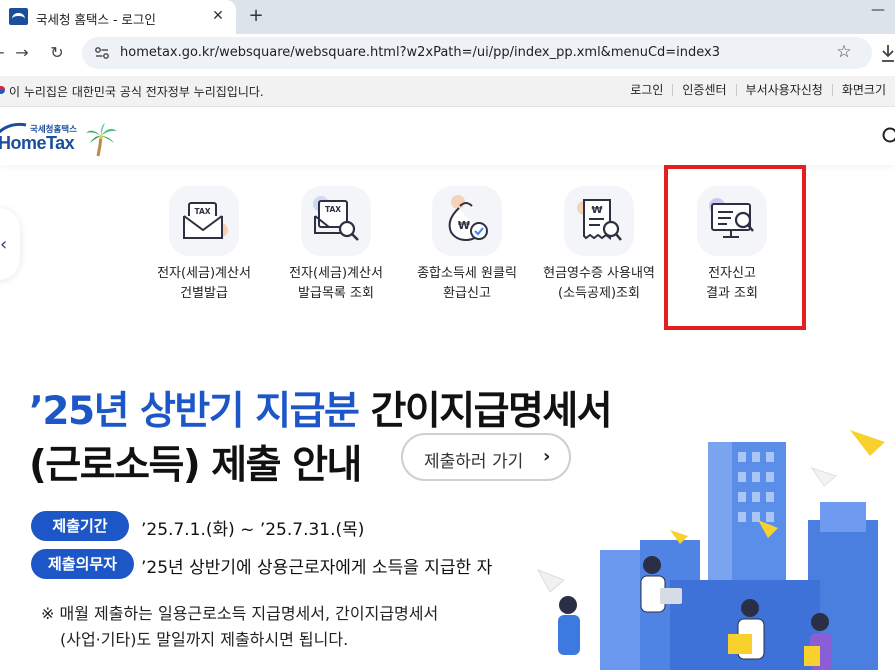  Describe the element at coordinates (703, 90) in the screenshot. I see `cert-center-link: 인증센터` at that location.